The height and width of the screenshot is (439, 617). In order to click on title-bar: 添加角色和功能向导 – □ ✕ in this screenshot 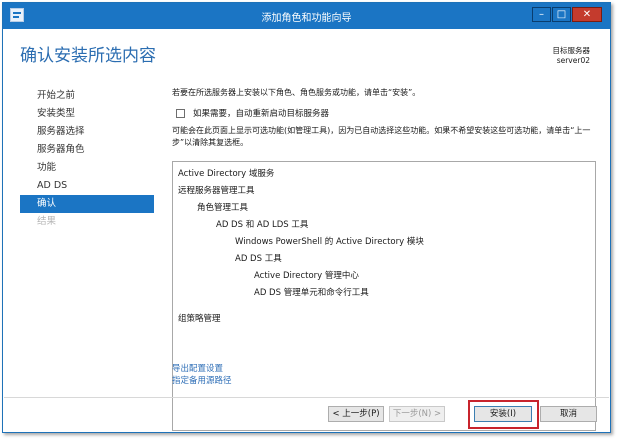, I will do `click(306, 16)`.